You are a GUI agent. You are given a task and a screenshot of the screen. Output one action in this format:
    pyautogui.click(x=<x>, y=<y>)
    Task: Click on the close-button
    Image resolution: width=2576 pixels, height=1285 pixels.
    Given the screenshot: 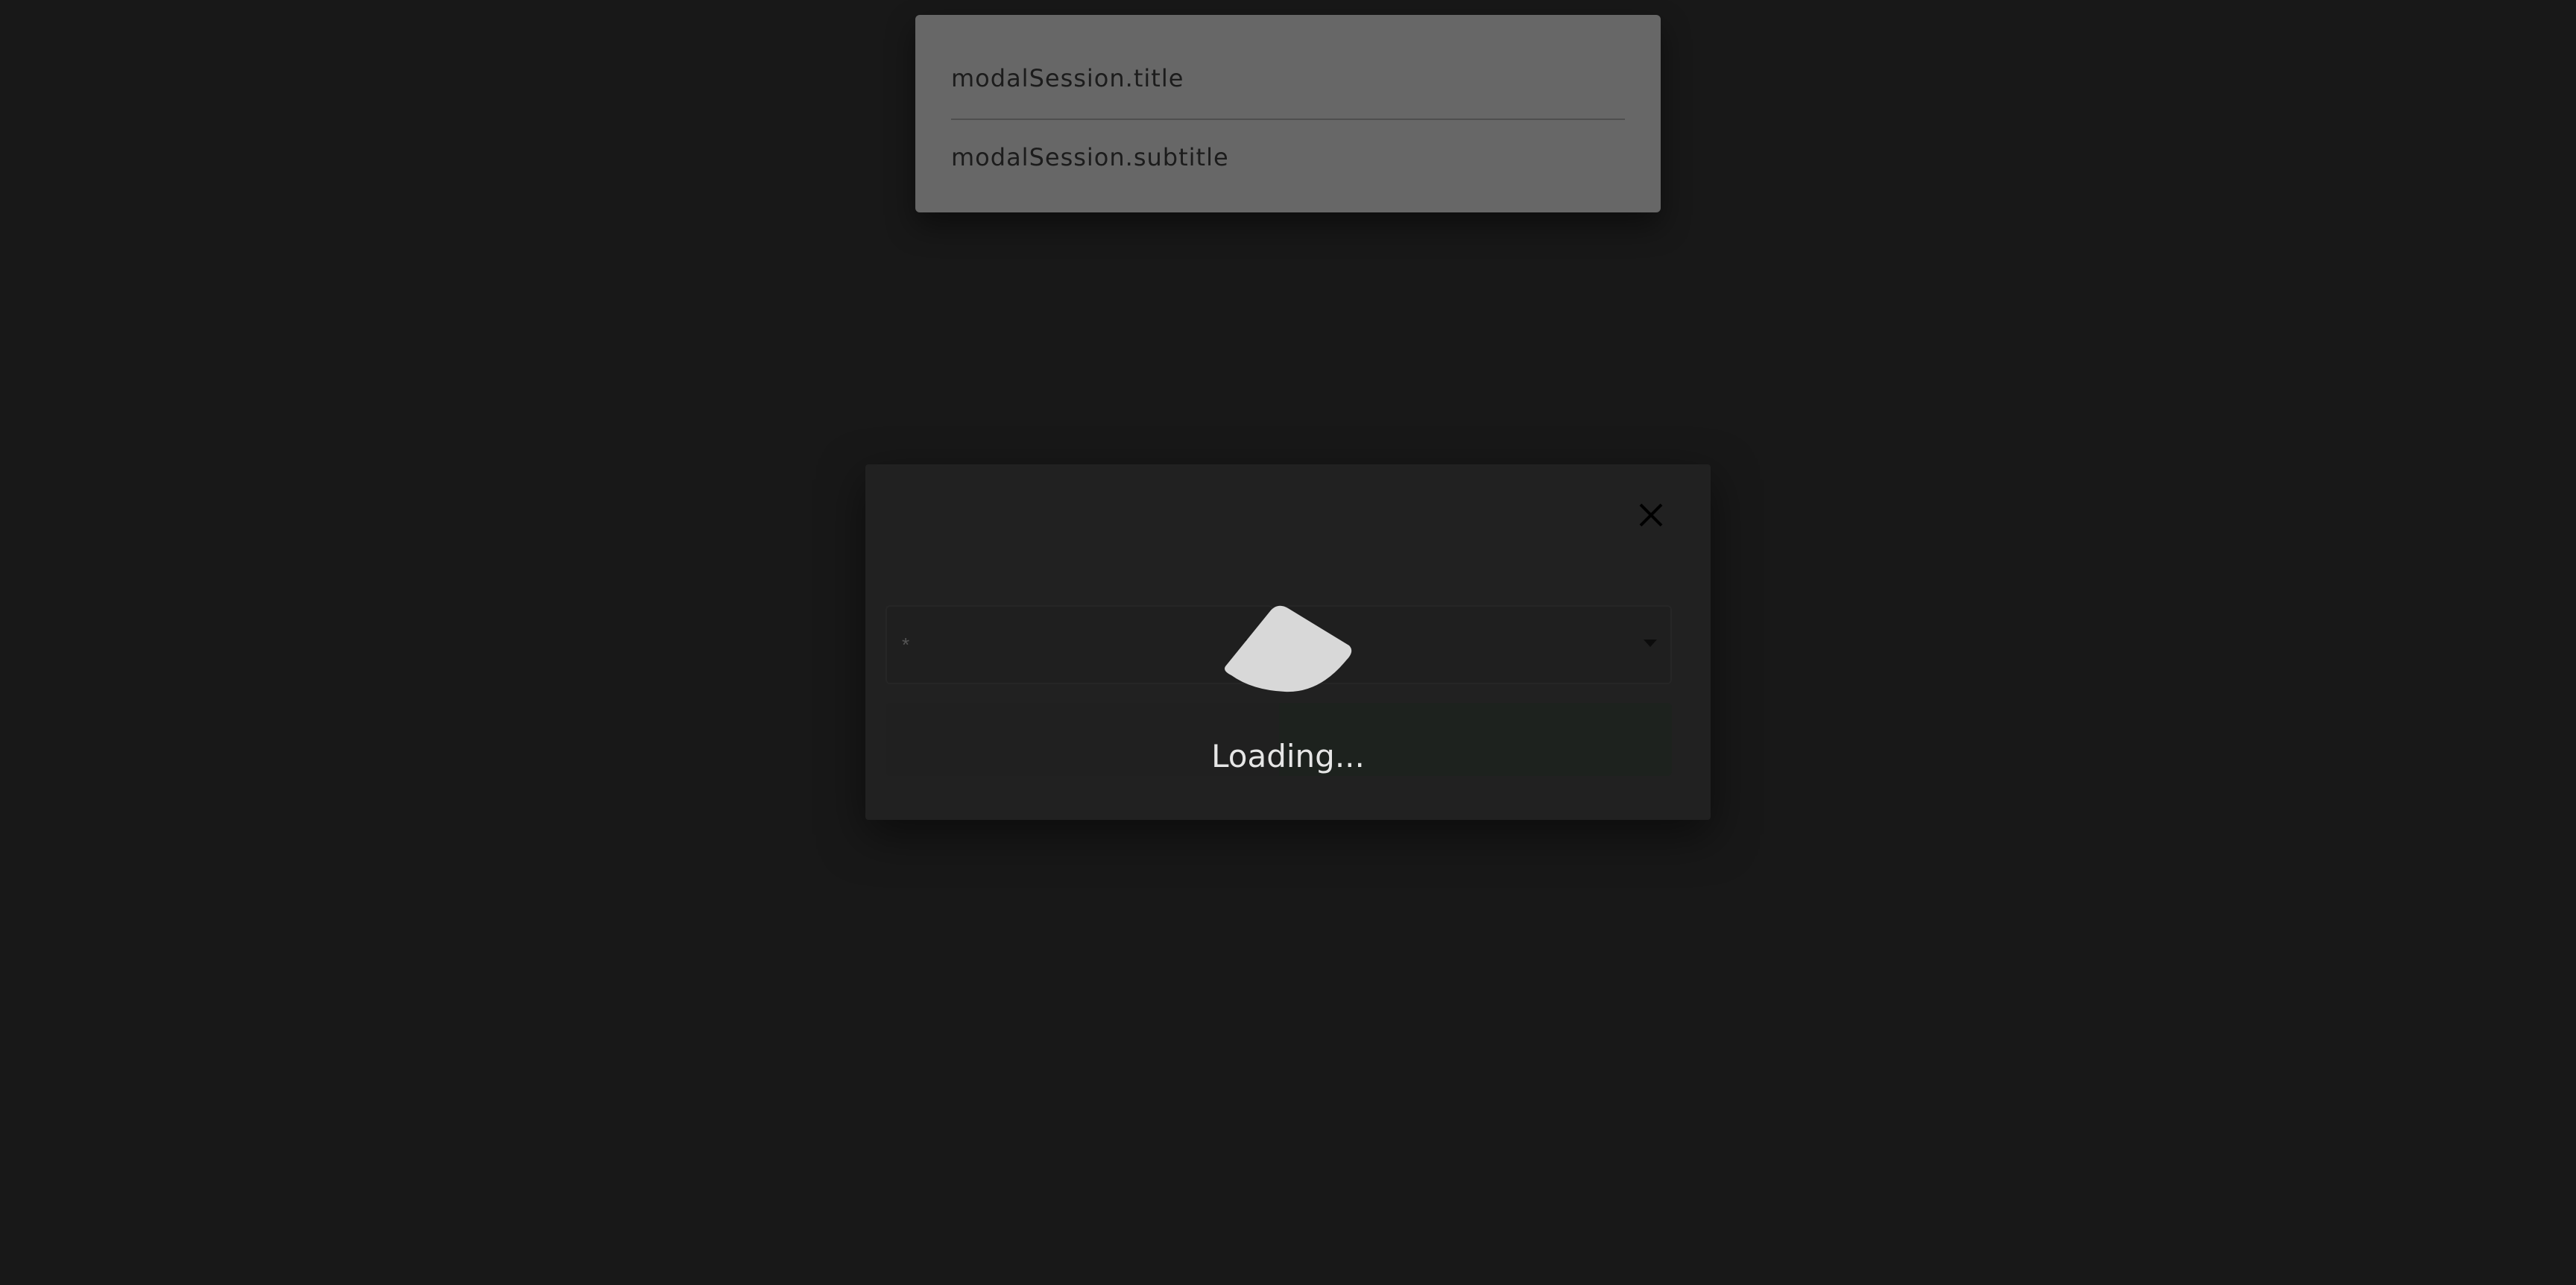 What is the action you would take?
    pyautogui.click(x=1651, y=515)
    